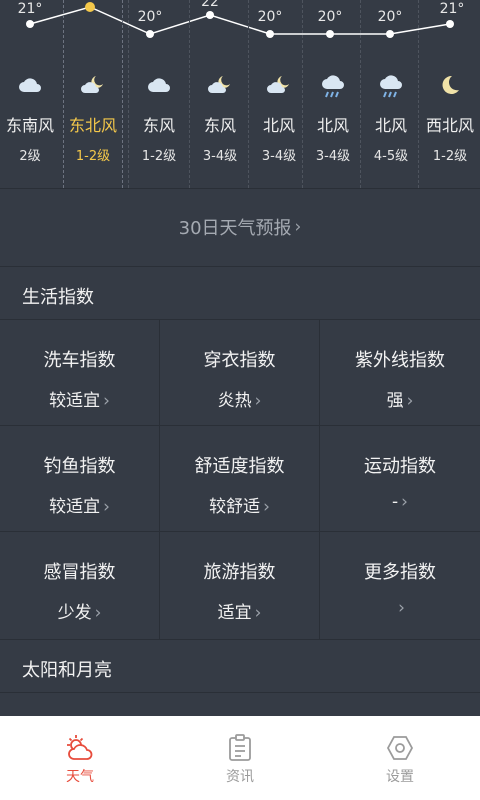  Describe the element at coordinates (391, 156) in the screenshot. I see `wind-level: 4-5级` at that location.